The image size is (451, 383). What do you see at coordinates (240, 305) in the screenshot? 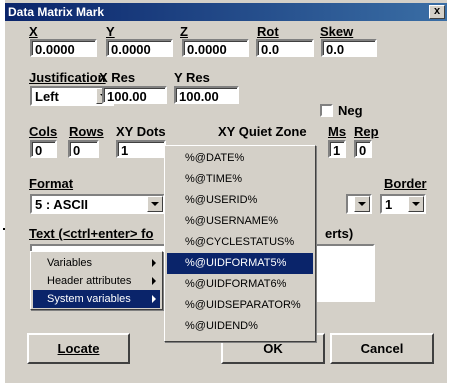
I see `submenu-item: %@UIDSEPARATOR%` at bounding box center [240, 305].